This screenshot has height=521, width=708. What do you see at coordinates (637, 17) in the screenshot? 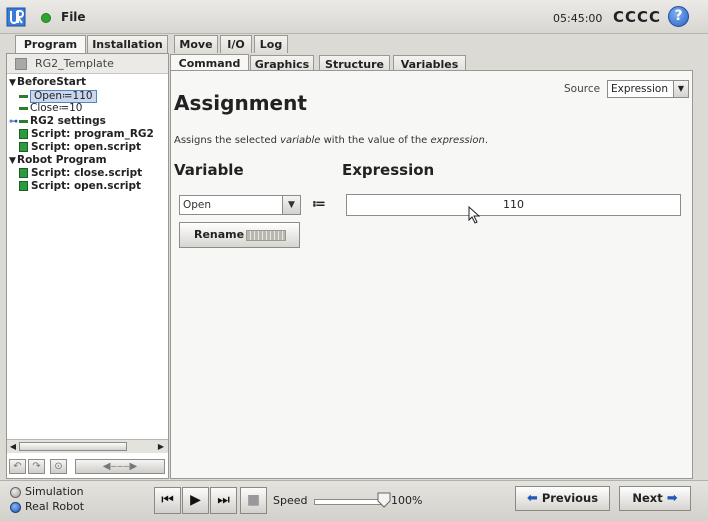
I see `robot-name: CCCC` at bounding box center [637, 17].